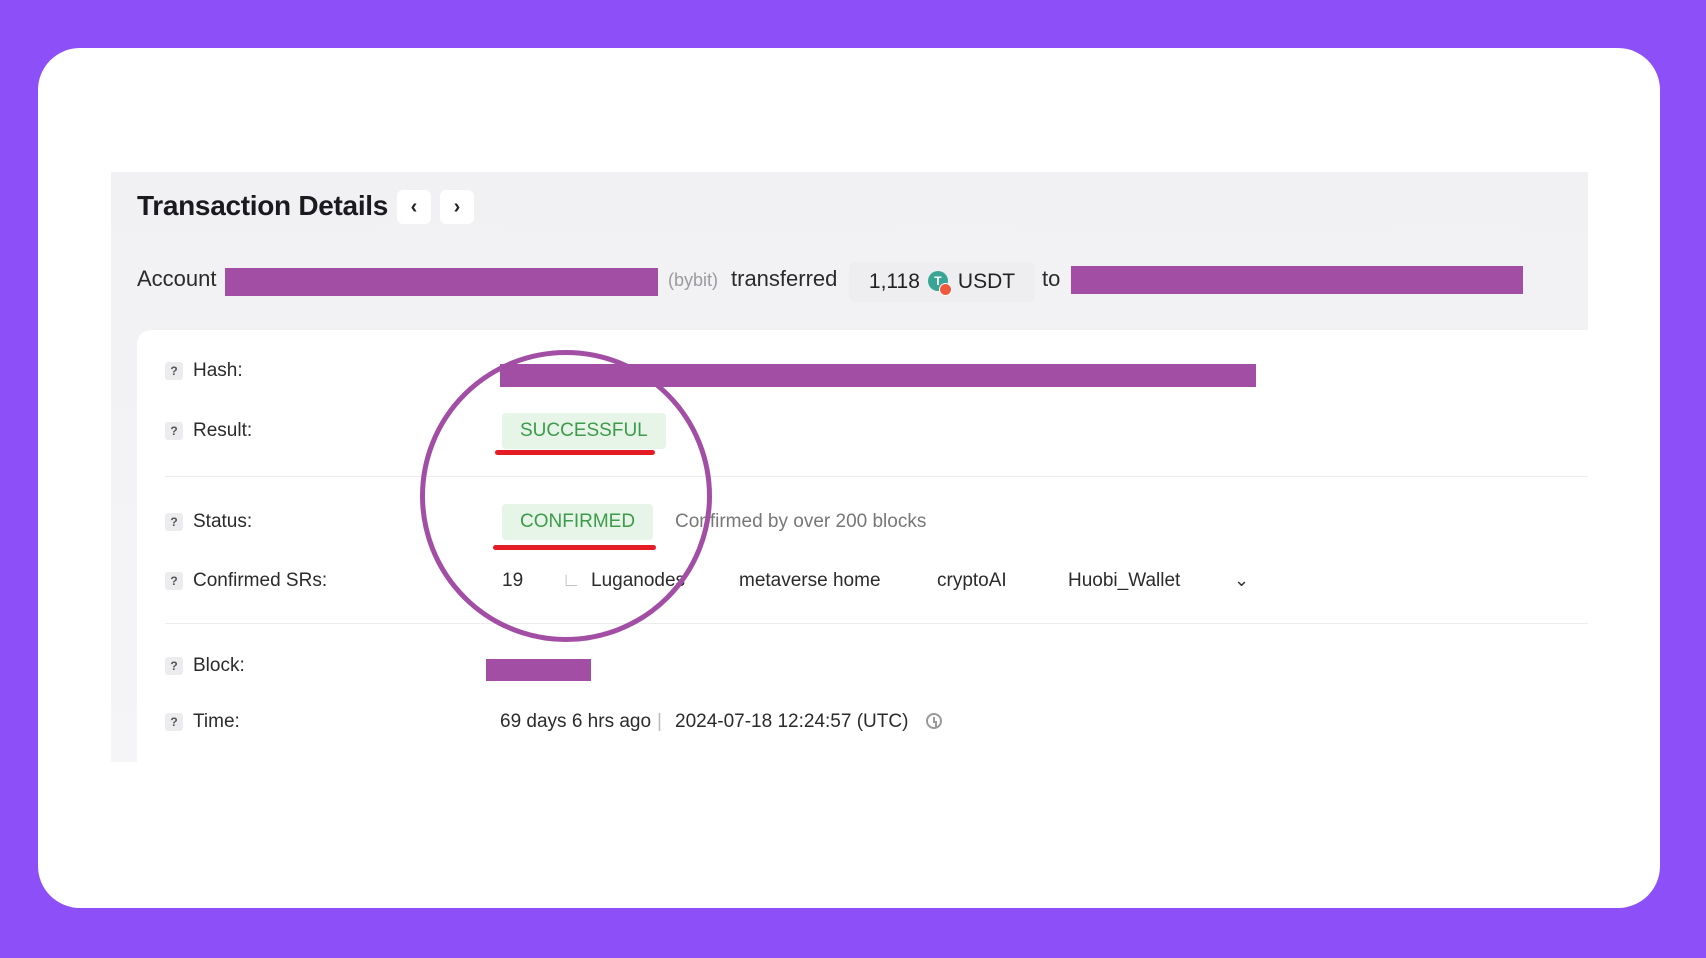 The width and height of the screenshot is (1706, 958). Describe the element at coordinates (263, 205) in the screenshot. I see `page-title: Transaction Details` at that location.